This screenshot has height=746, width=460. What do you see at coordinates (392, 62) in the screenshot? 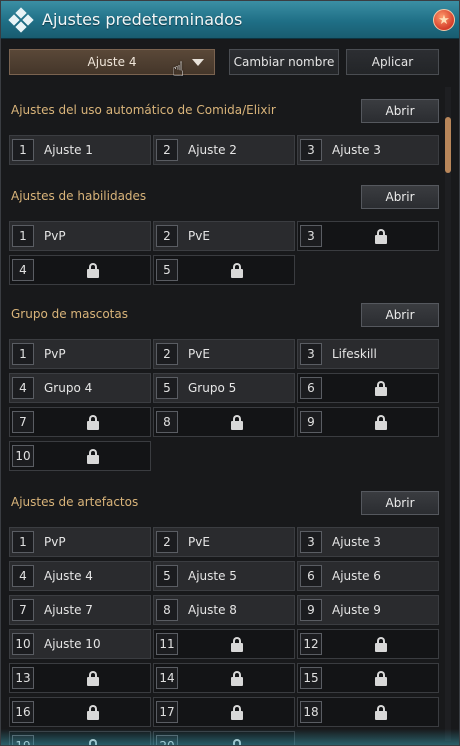
I see `apply-button: Aplicar` at bounding box center [392, 62].